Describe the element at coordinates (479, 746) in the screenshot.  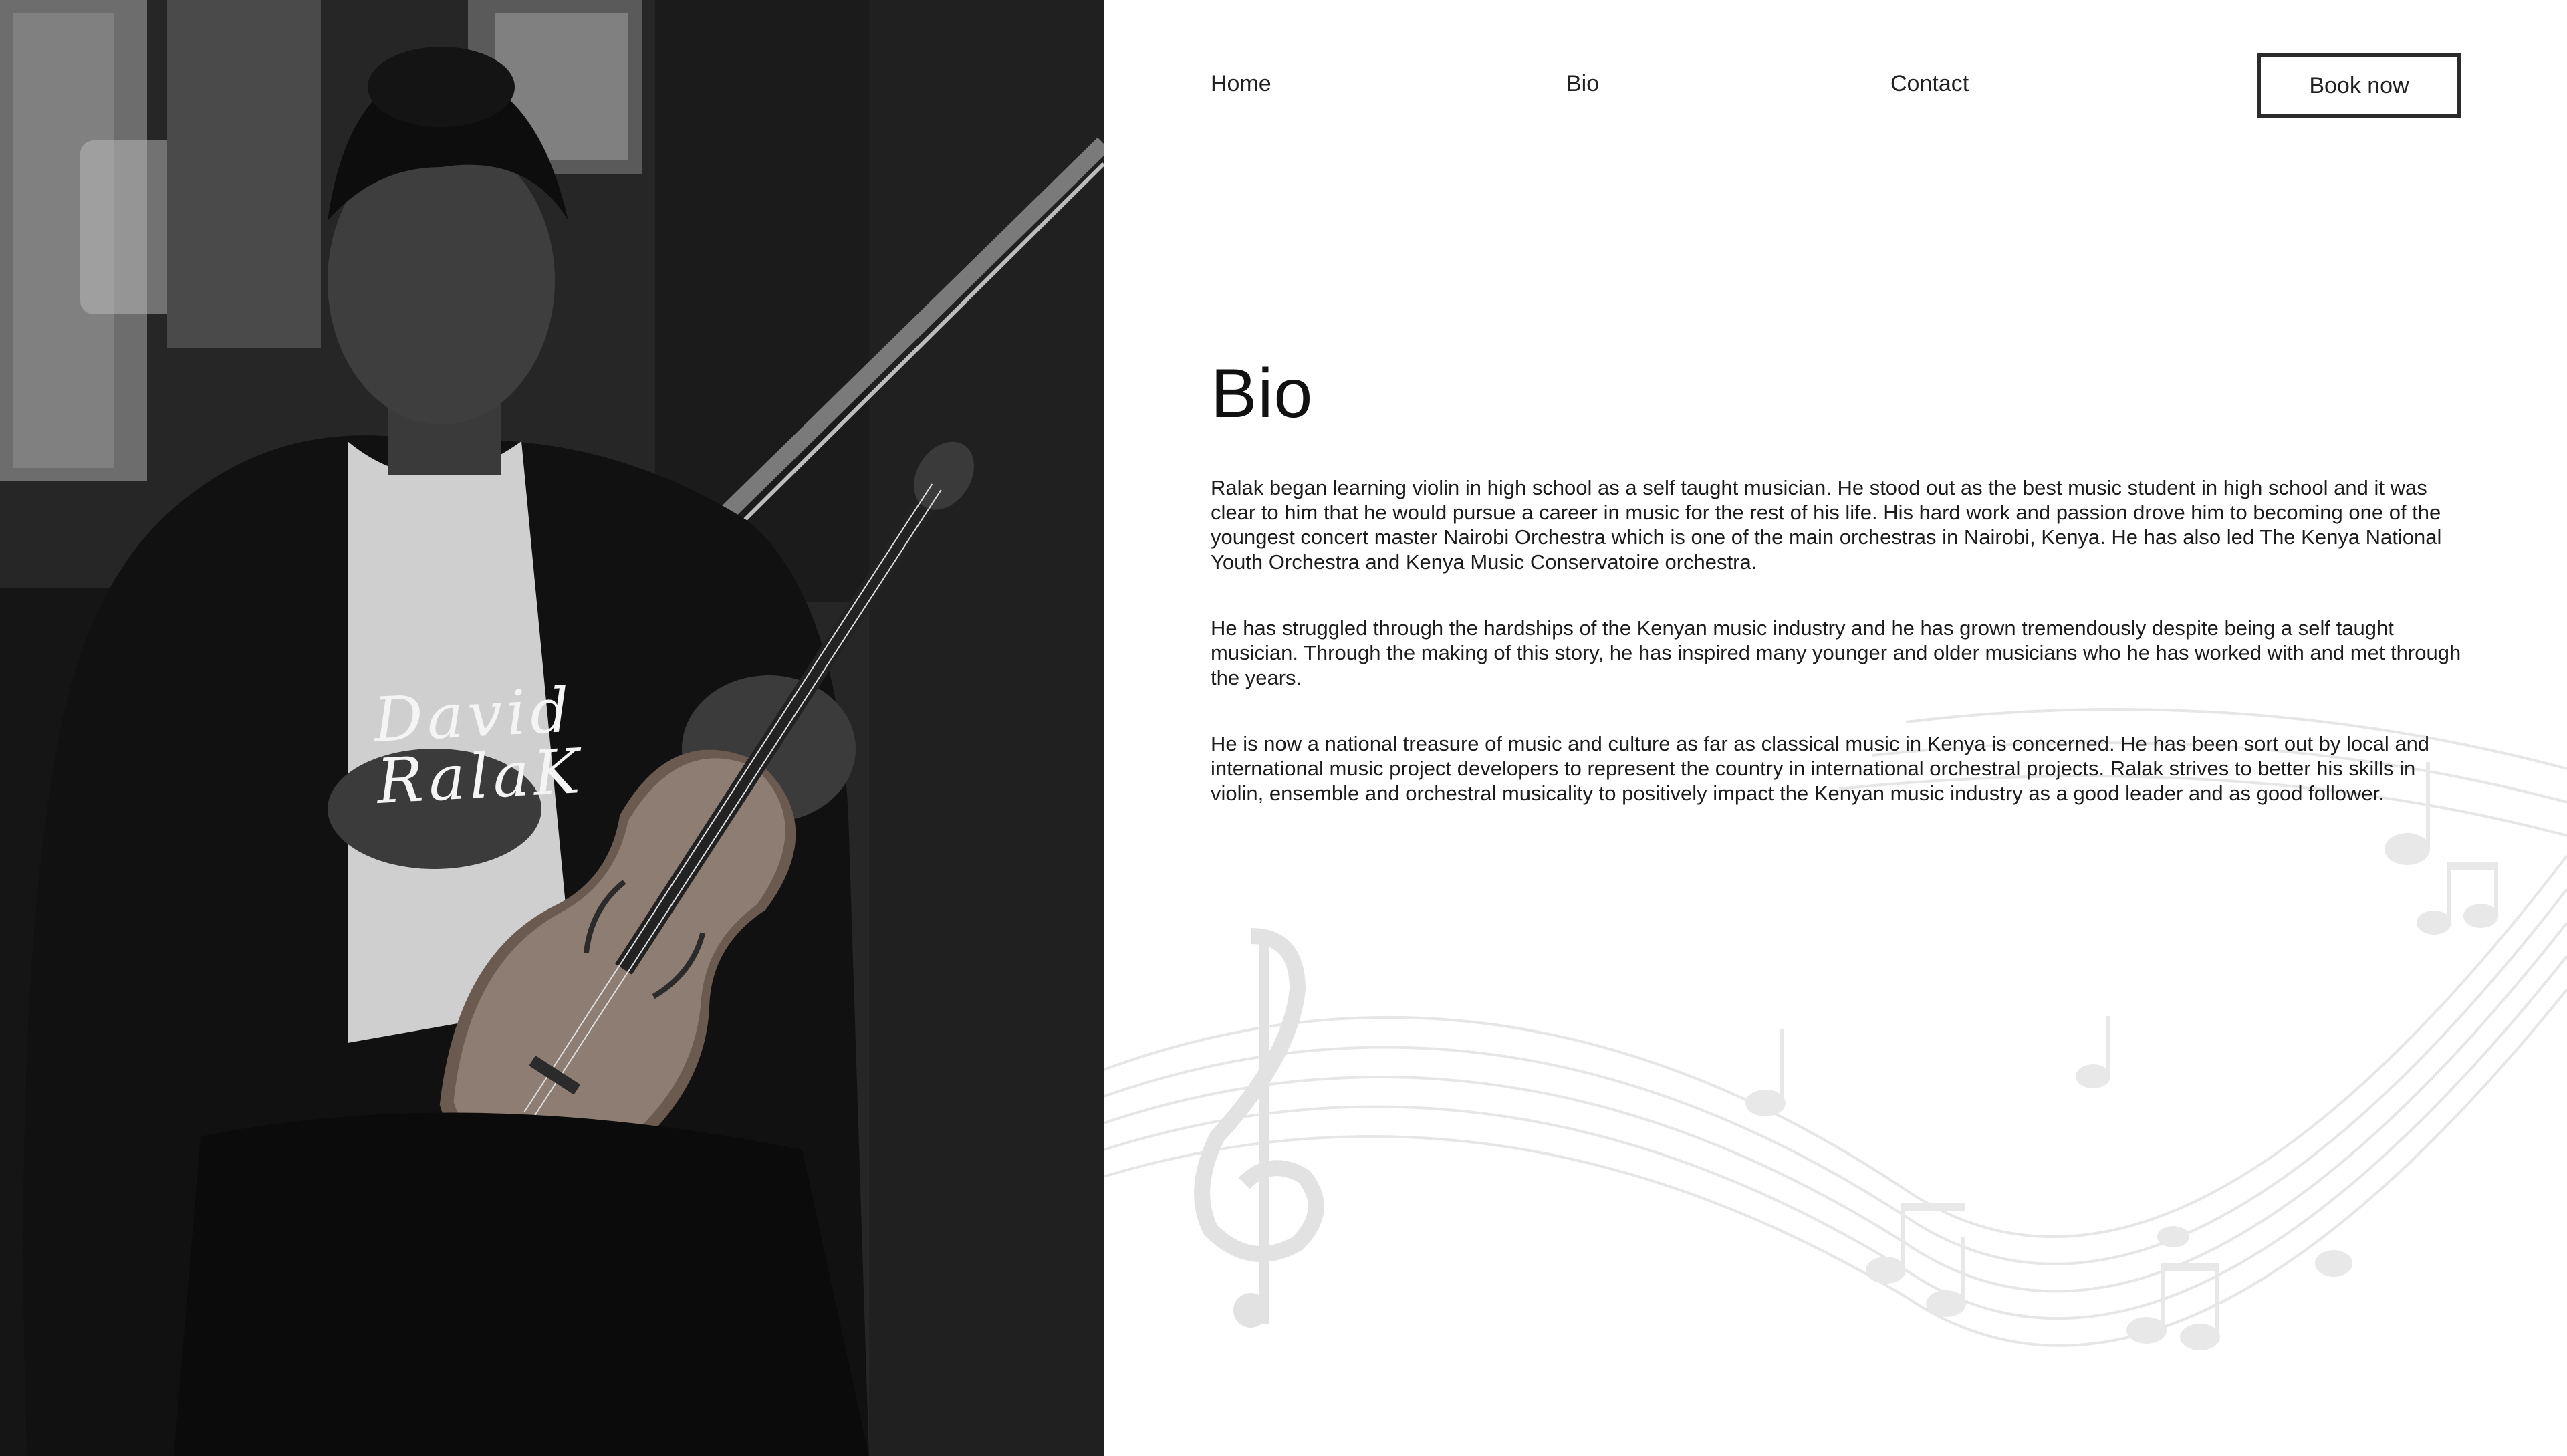
I see `signature-text: David RalaK` at that location.